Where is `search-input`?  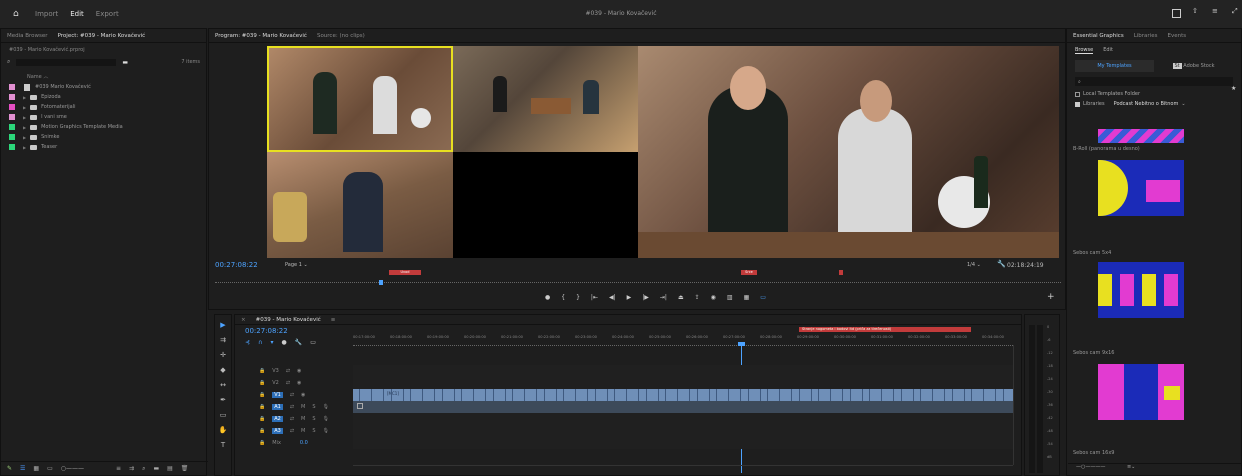 search-input is located at coordinates (66, 62).